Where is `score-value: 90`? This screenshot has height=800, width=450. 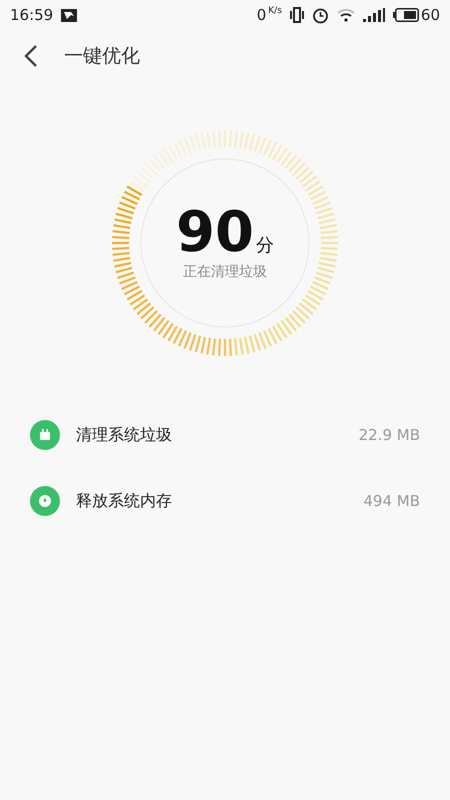 score-value: 90 is located at coordinates (215, 233).